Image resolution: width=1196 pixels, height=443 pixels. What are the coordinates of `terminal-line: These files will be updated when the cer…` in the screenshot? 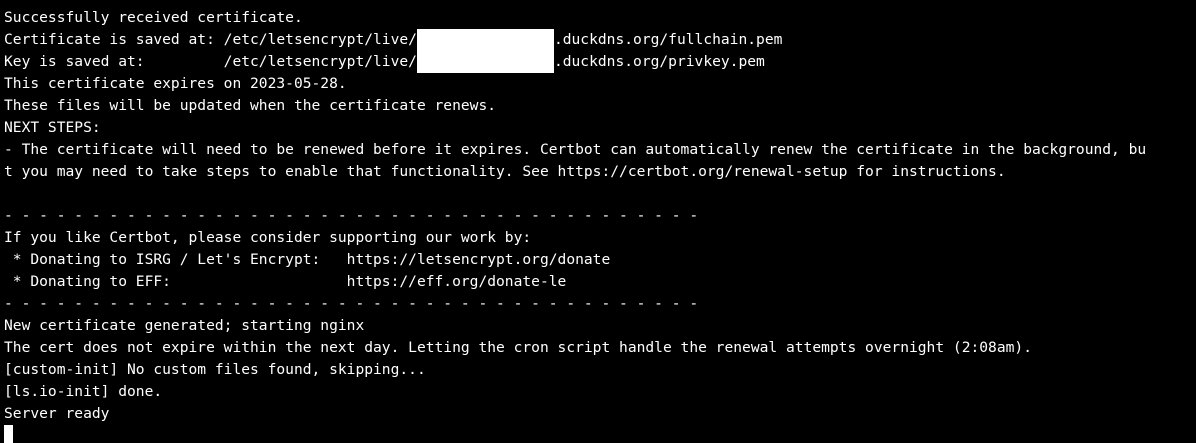 It's located at (250, 105).